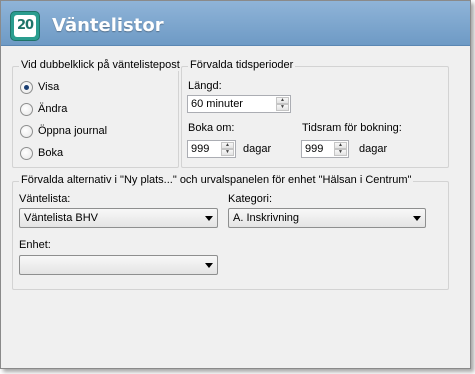  What do you see at coordinates (51, 153) in the screenshot?
I see `radio-label: Boka` at bounding box center [51, 153].